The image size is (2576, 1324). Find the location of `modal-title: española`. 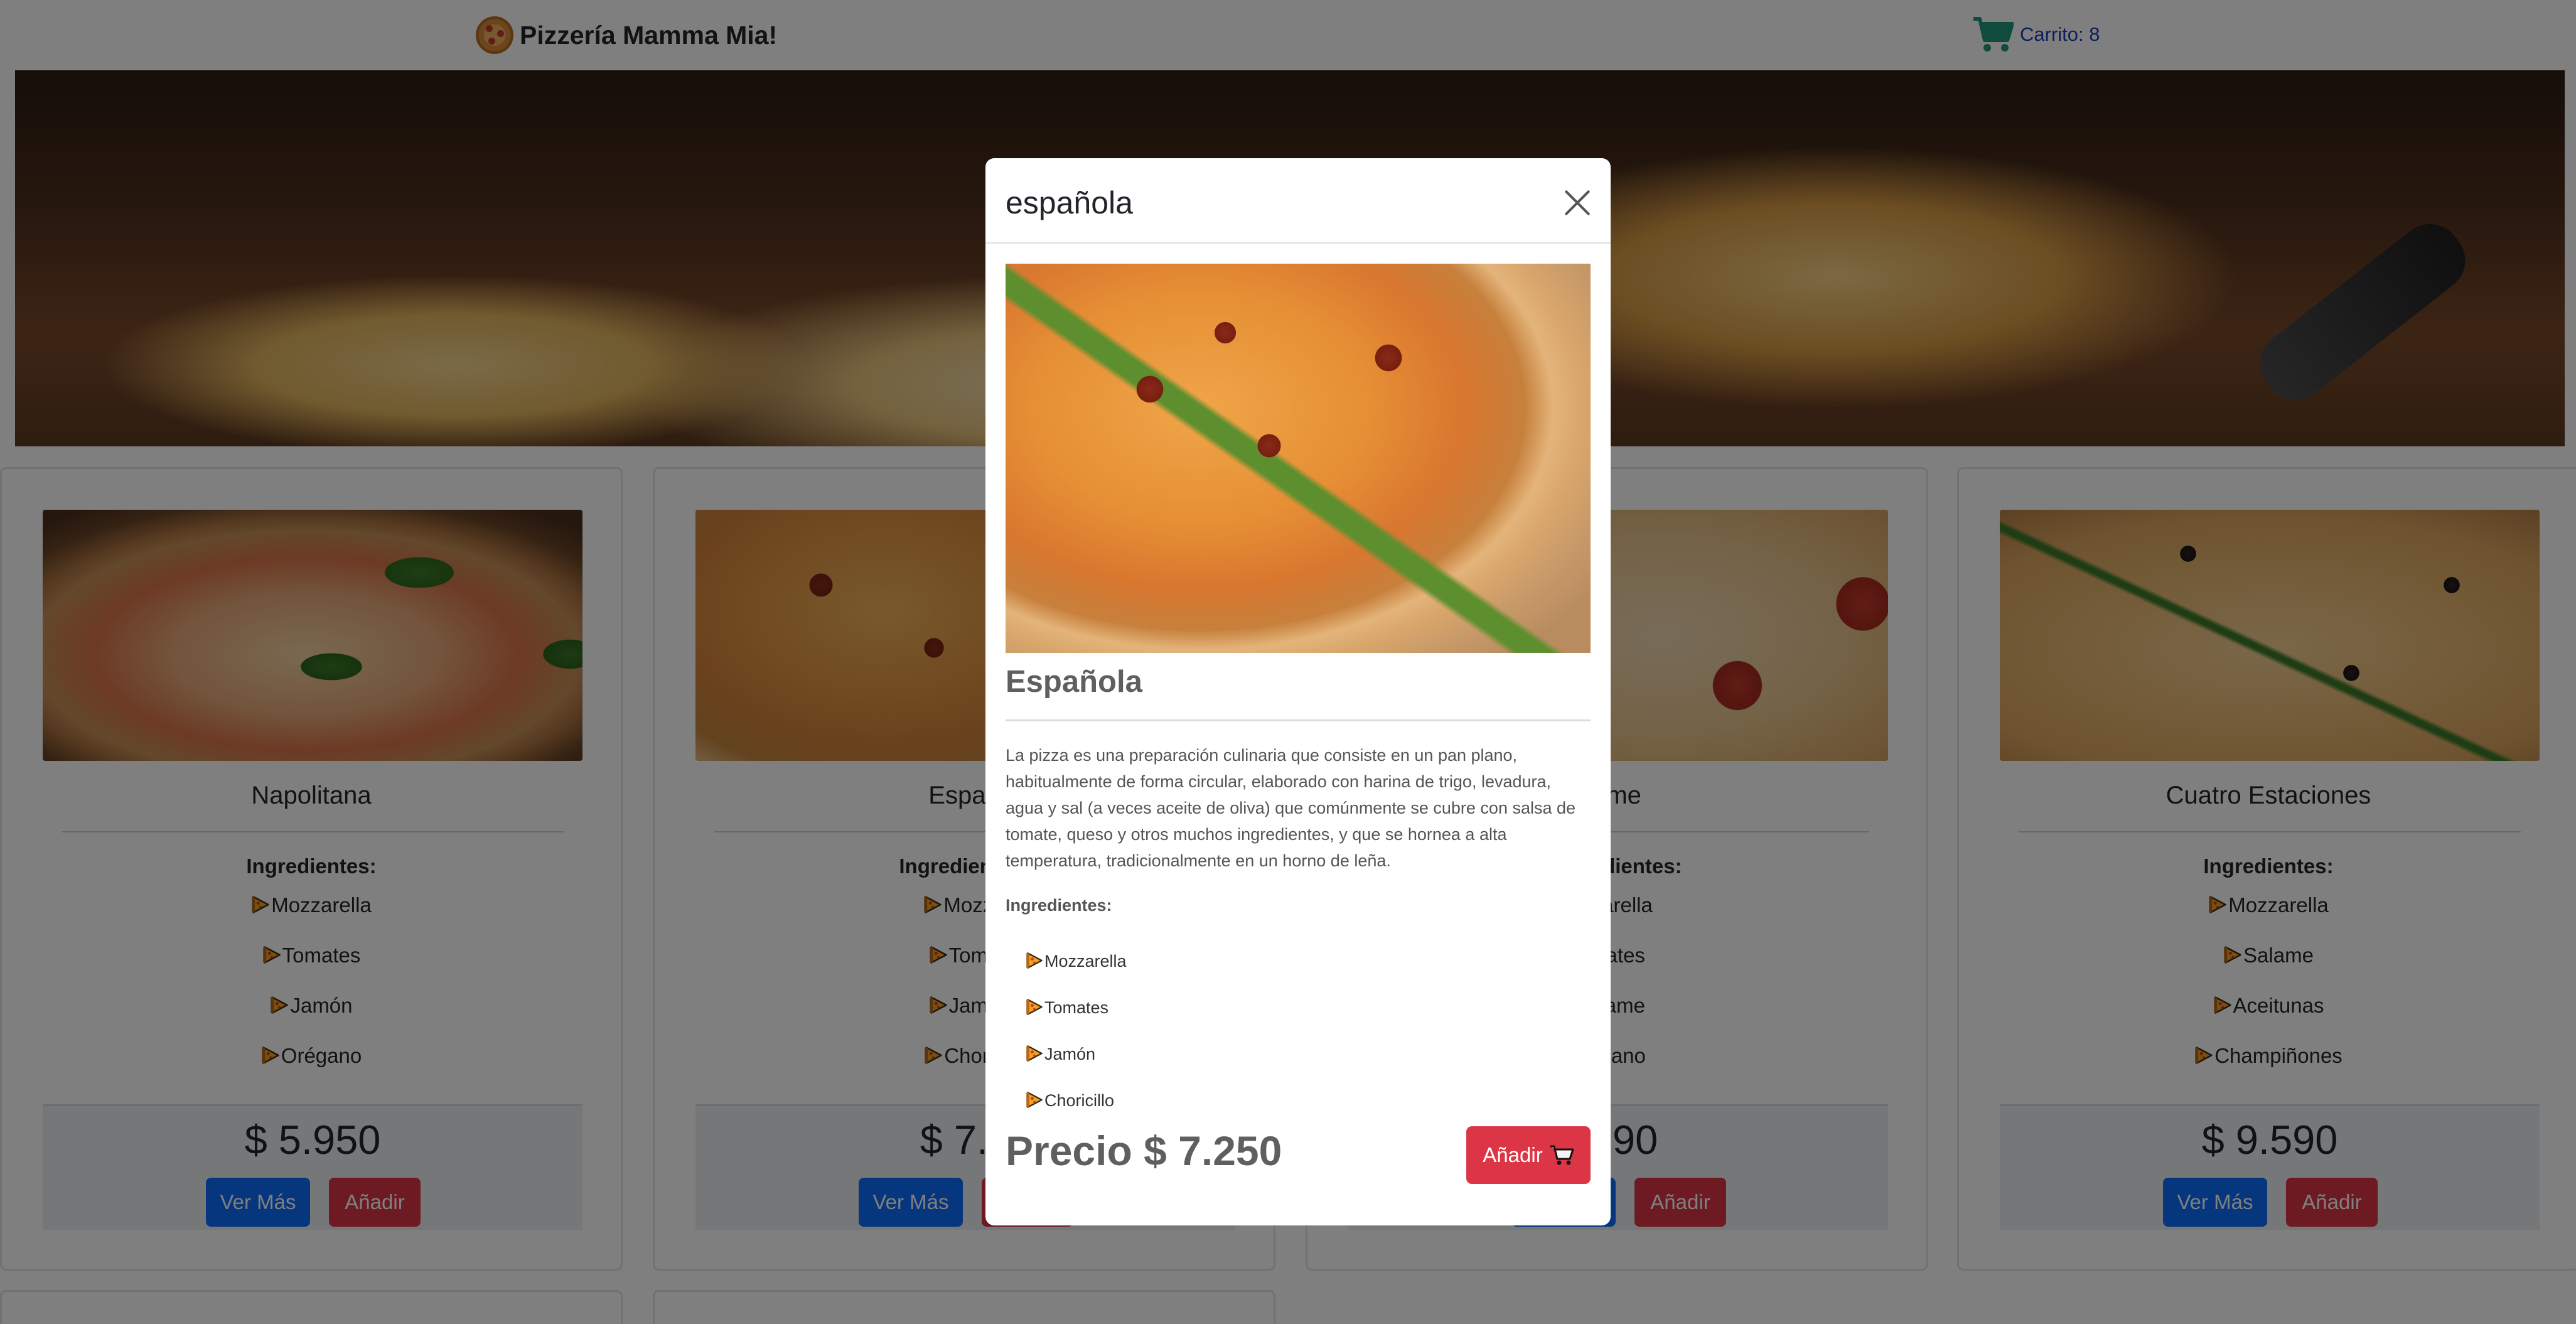

modal-title: española is located at coordinates (1069, 202).